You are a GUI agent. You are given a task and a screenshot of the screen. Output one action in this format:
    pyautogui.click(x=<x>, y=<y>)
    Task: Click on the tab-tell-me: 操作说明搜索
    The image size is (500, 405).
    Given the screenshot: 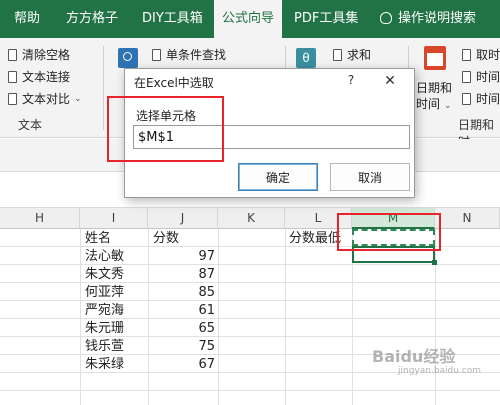 What is the action you would take?
    pyautogui.click(x=428, y=19)
    